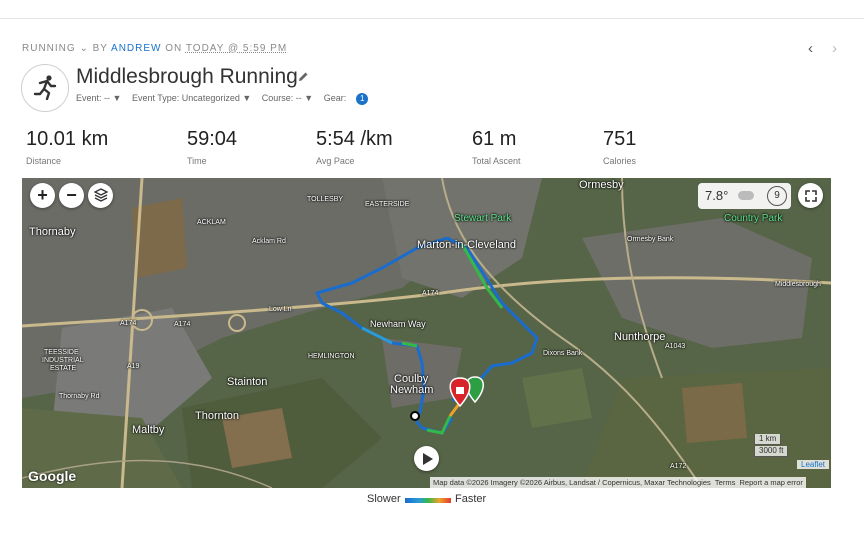 Image resolution: width=864 pixels, height=540 pixels. I want to click on stat-time: 59:04 Time, so click(212, 147).